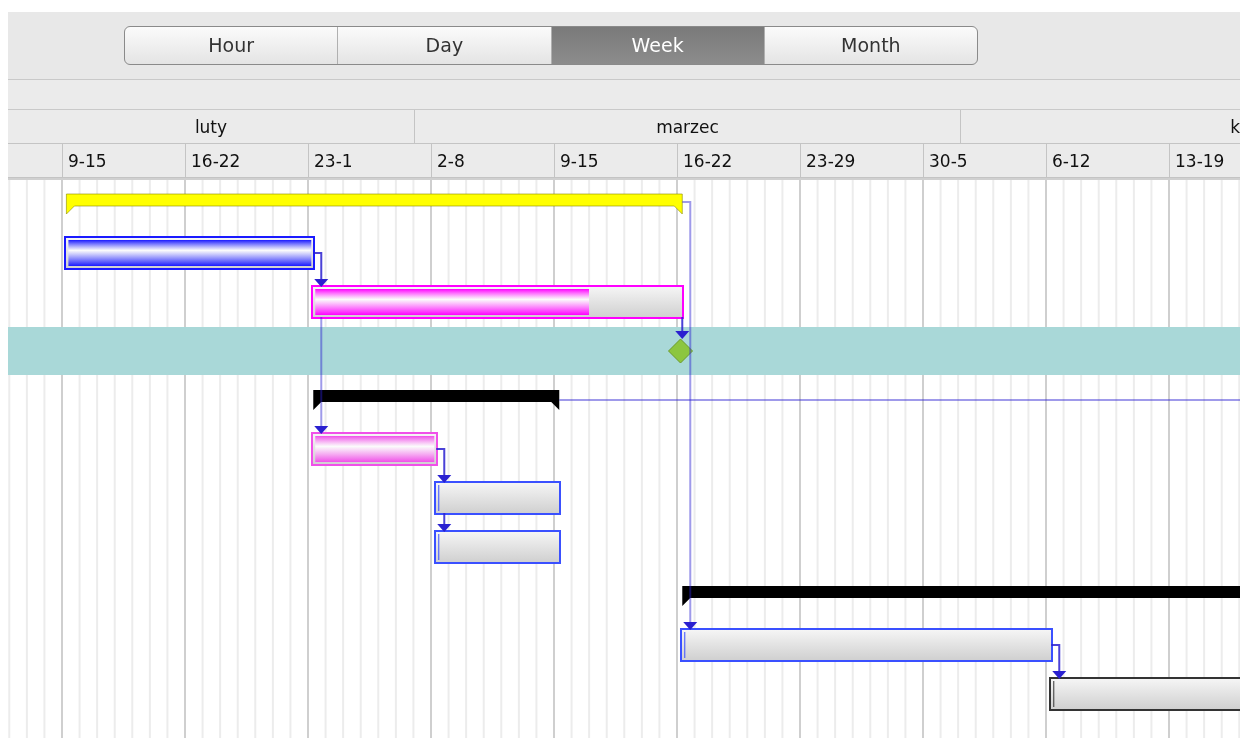  What do you see at coordinates (451, 160) in the screenshot?
I see `week-label: 2-8` at bounding box center [451, 160].